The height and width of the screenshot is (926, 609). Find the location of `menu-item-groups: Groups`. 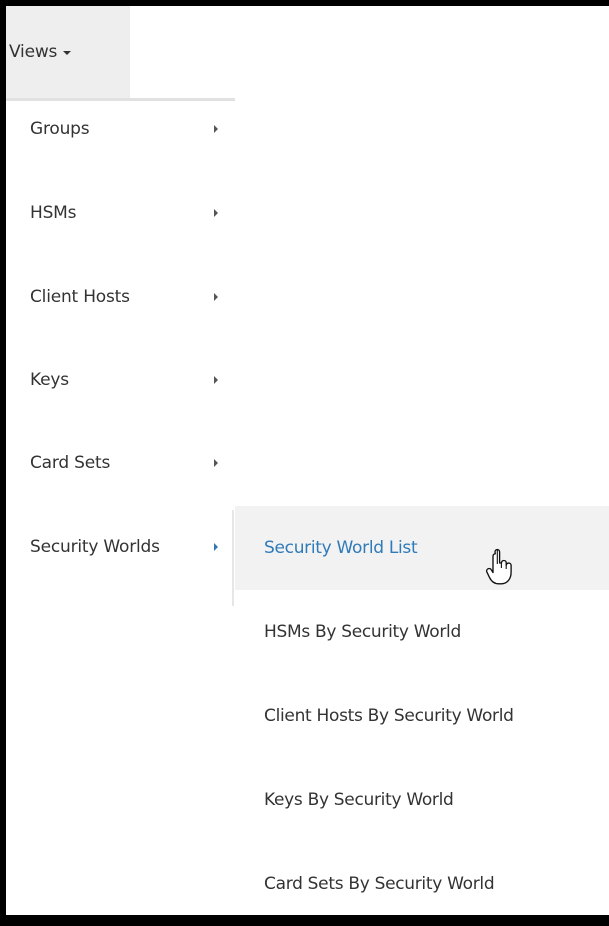

menu-item-groups: Groups is located at coordinates (120, 129).